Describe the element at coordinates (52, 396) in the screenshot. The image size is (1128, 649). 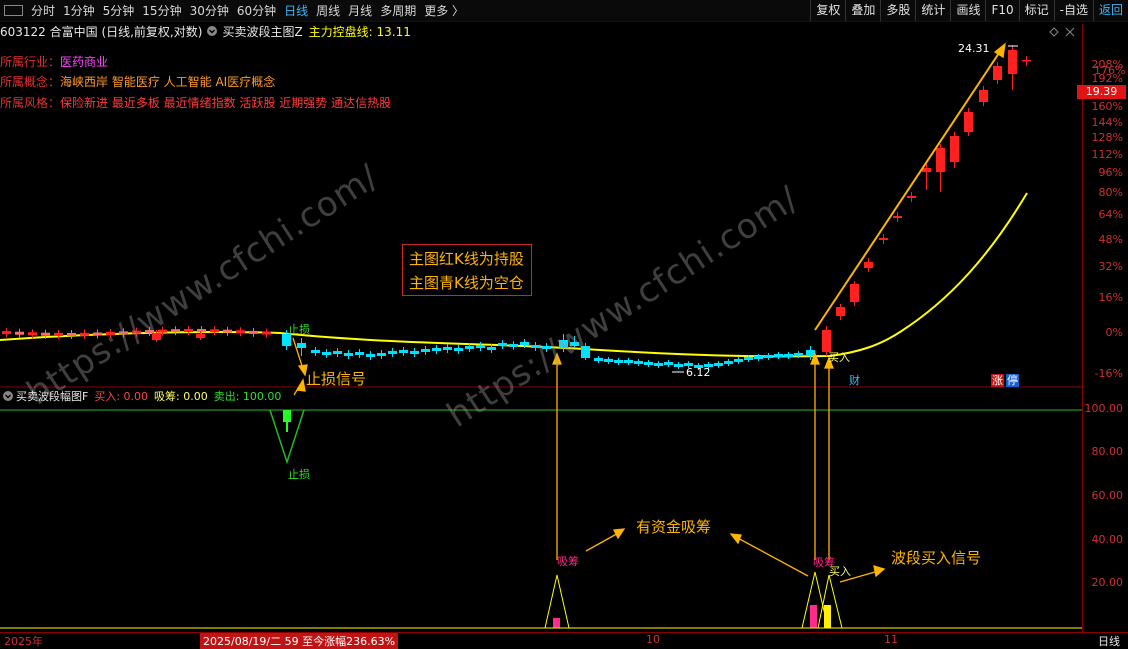
I see `sub-indicator-name: 买卖波段幅图F` at that location.